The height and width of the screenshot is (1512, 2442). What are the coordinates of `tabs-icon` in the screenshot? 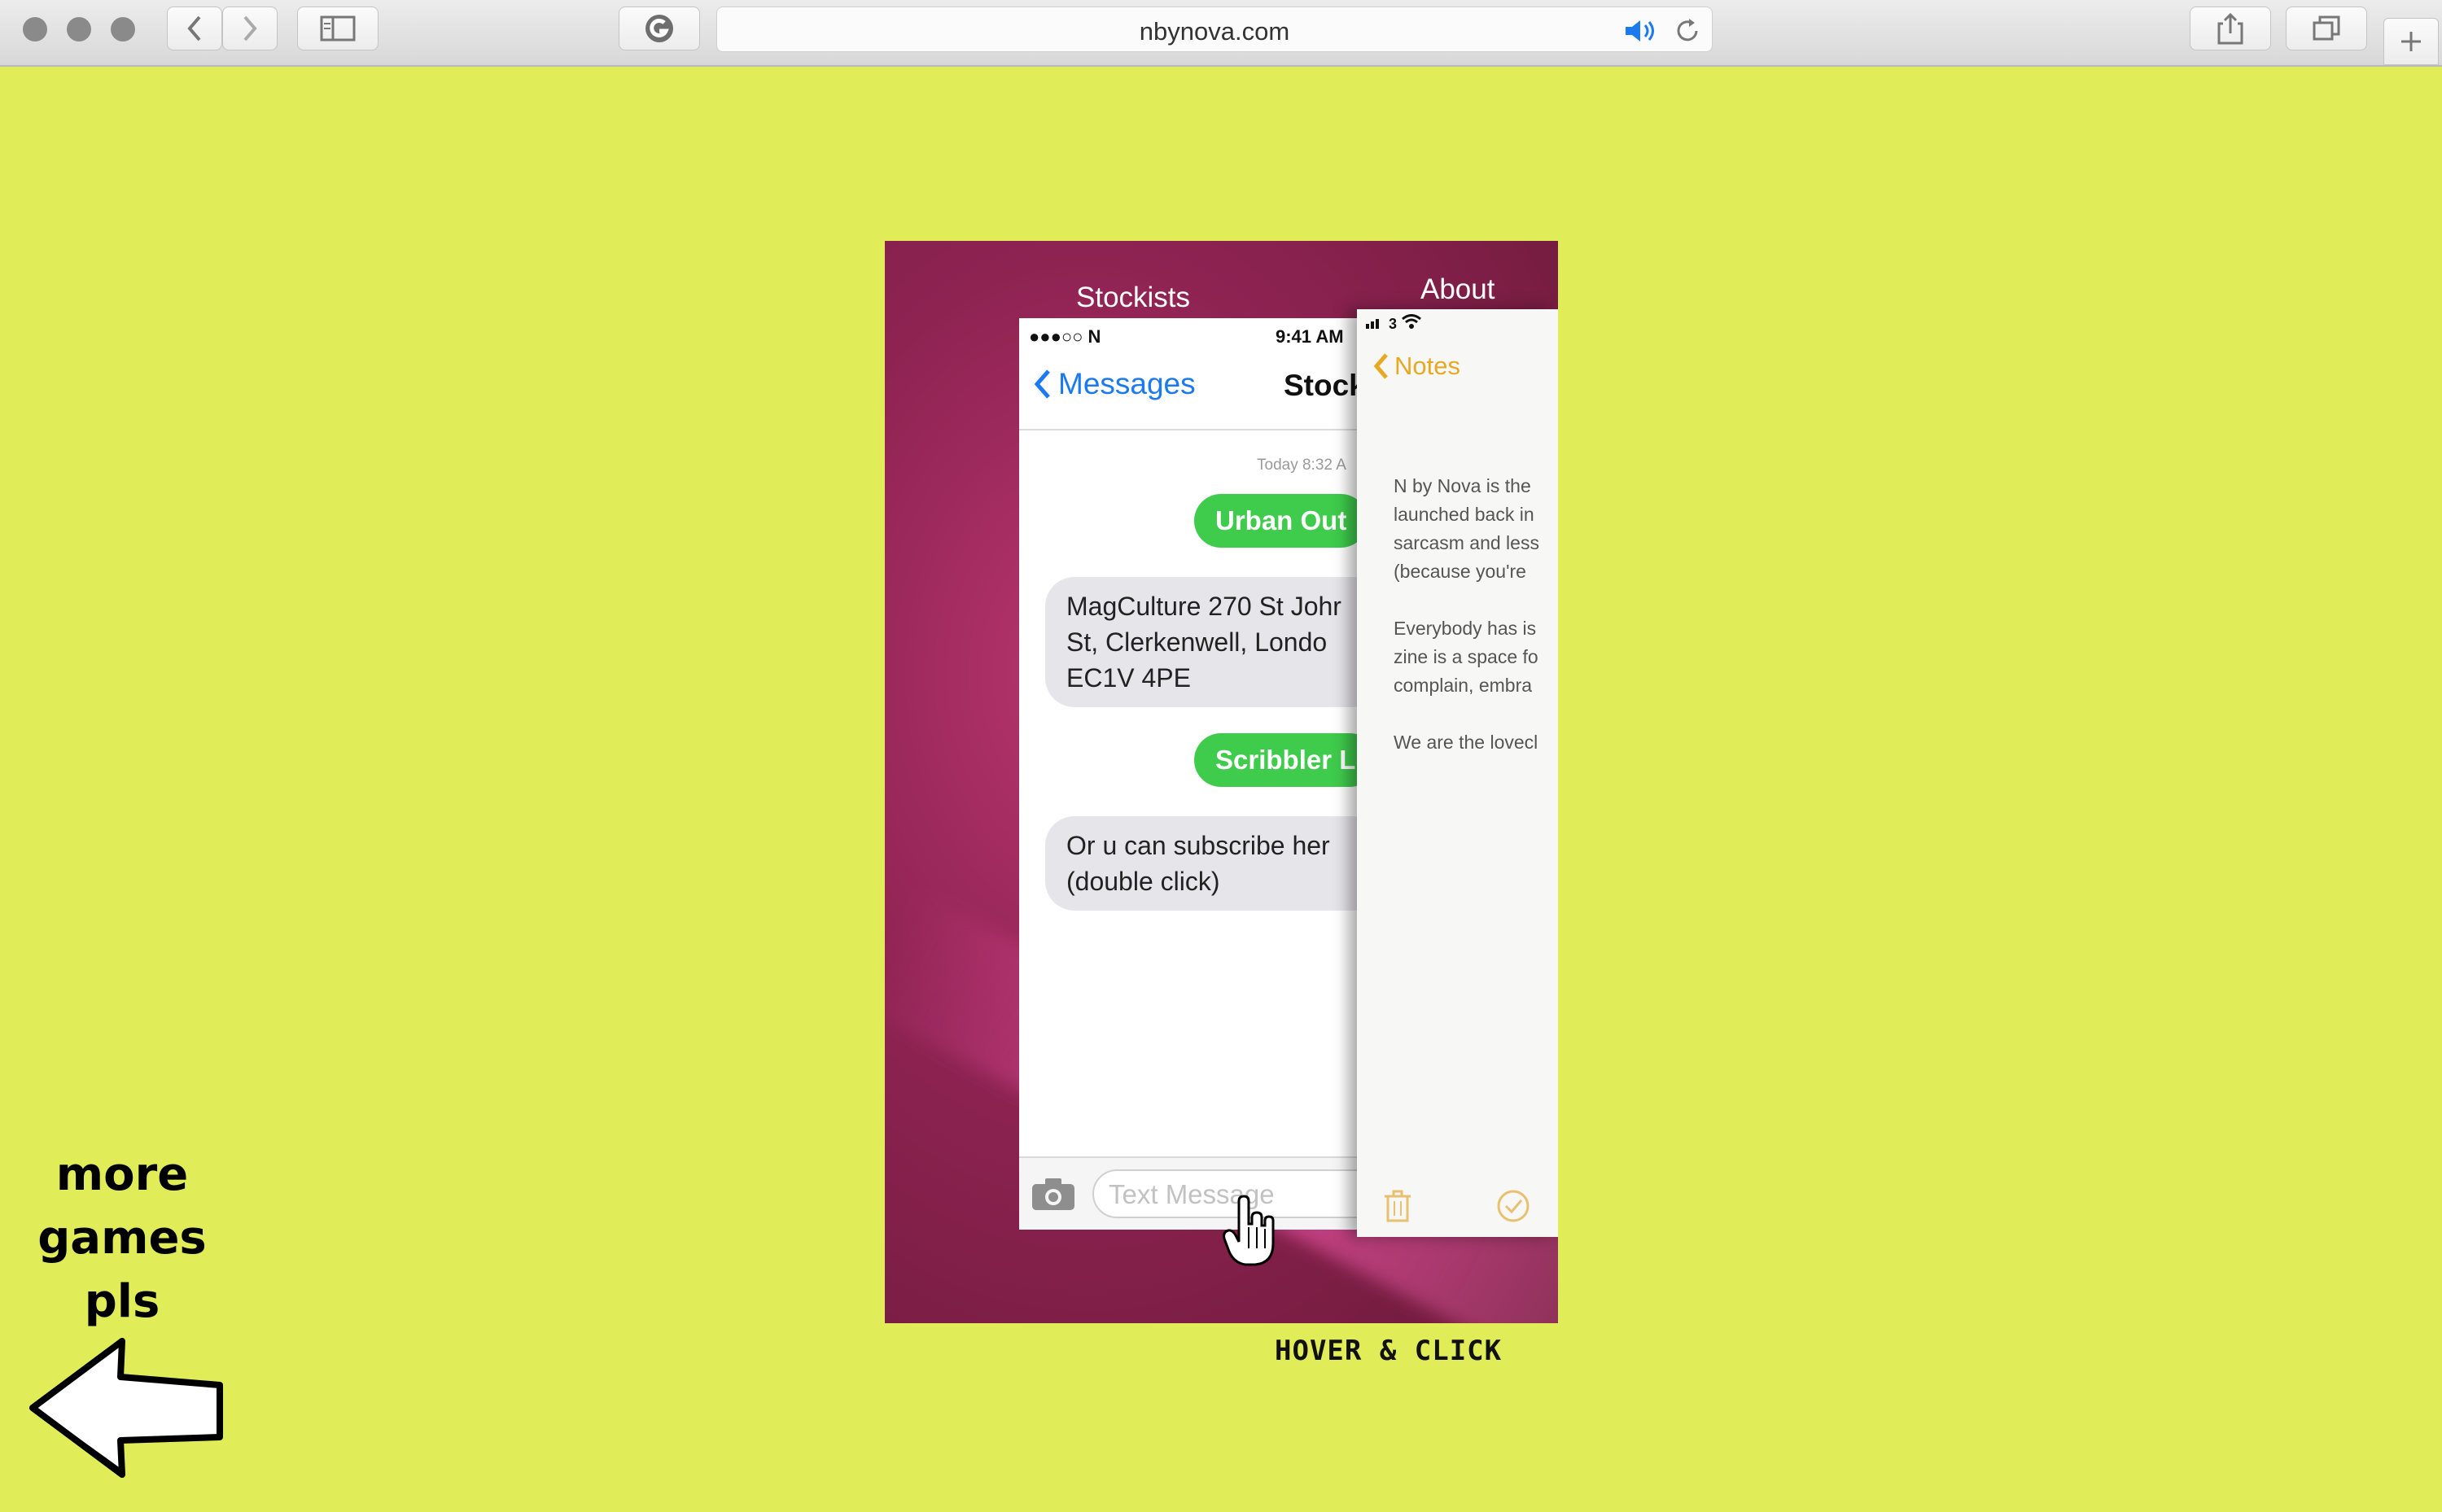 It's located at (2326, 28).